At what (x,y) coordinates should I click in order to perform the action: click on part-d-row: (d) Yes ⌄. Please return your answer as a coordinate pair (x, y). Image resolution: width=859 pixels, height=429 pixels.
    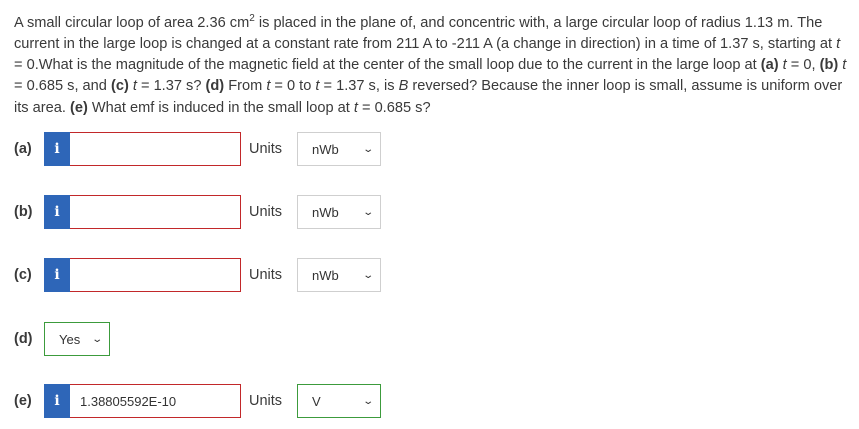
    Looking at the image, I should click on (62, 339).